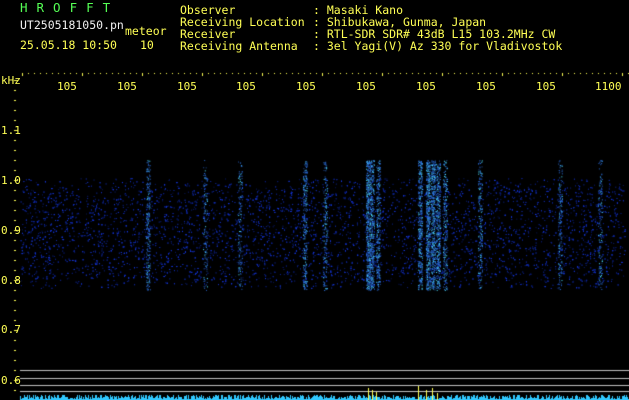 The width and height of the screenshot is (629, 400). Describe the element at coordinates (11, 130) in the screenshot. I see `y-tick-label: 1.1` at that location.